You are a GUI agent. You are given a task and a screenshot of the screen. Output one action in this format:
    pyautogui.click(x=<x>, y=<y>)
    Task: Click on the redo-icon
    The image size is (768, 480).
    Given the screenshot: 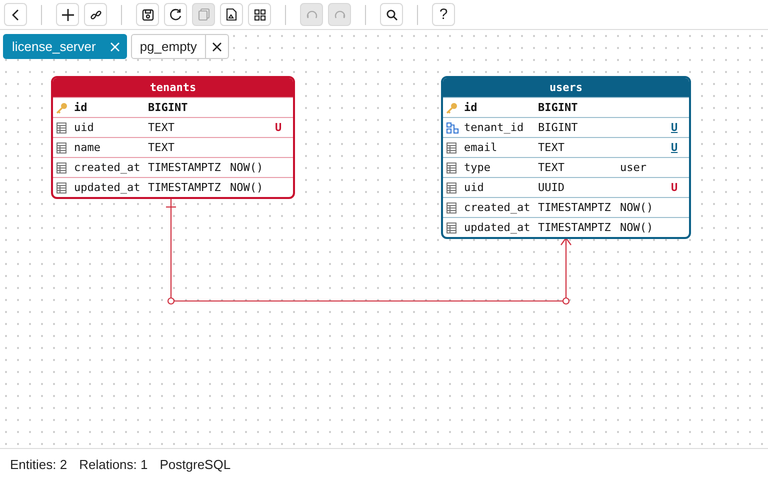 What is the action you would take?
    pyautogui.click(x=340, y=14)
    